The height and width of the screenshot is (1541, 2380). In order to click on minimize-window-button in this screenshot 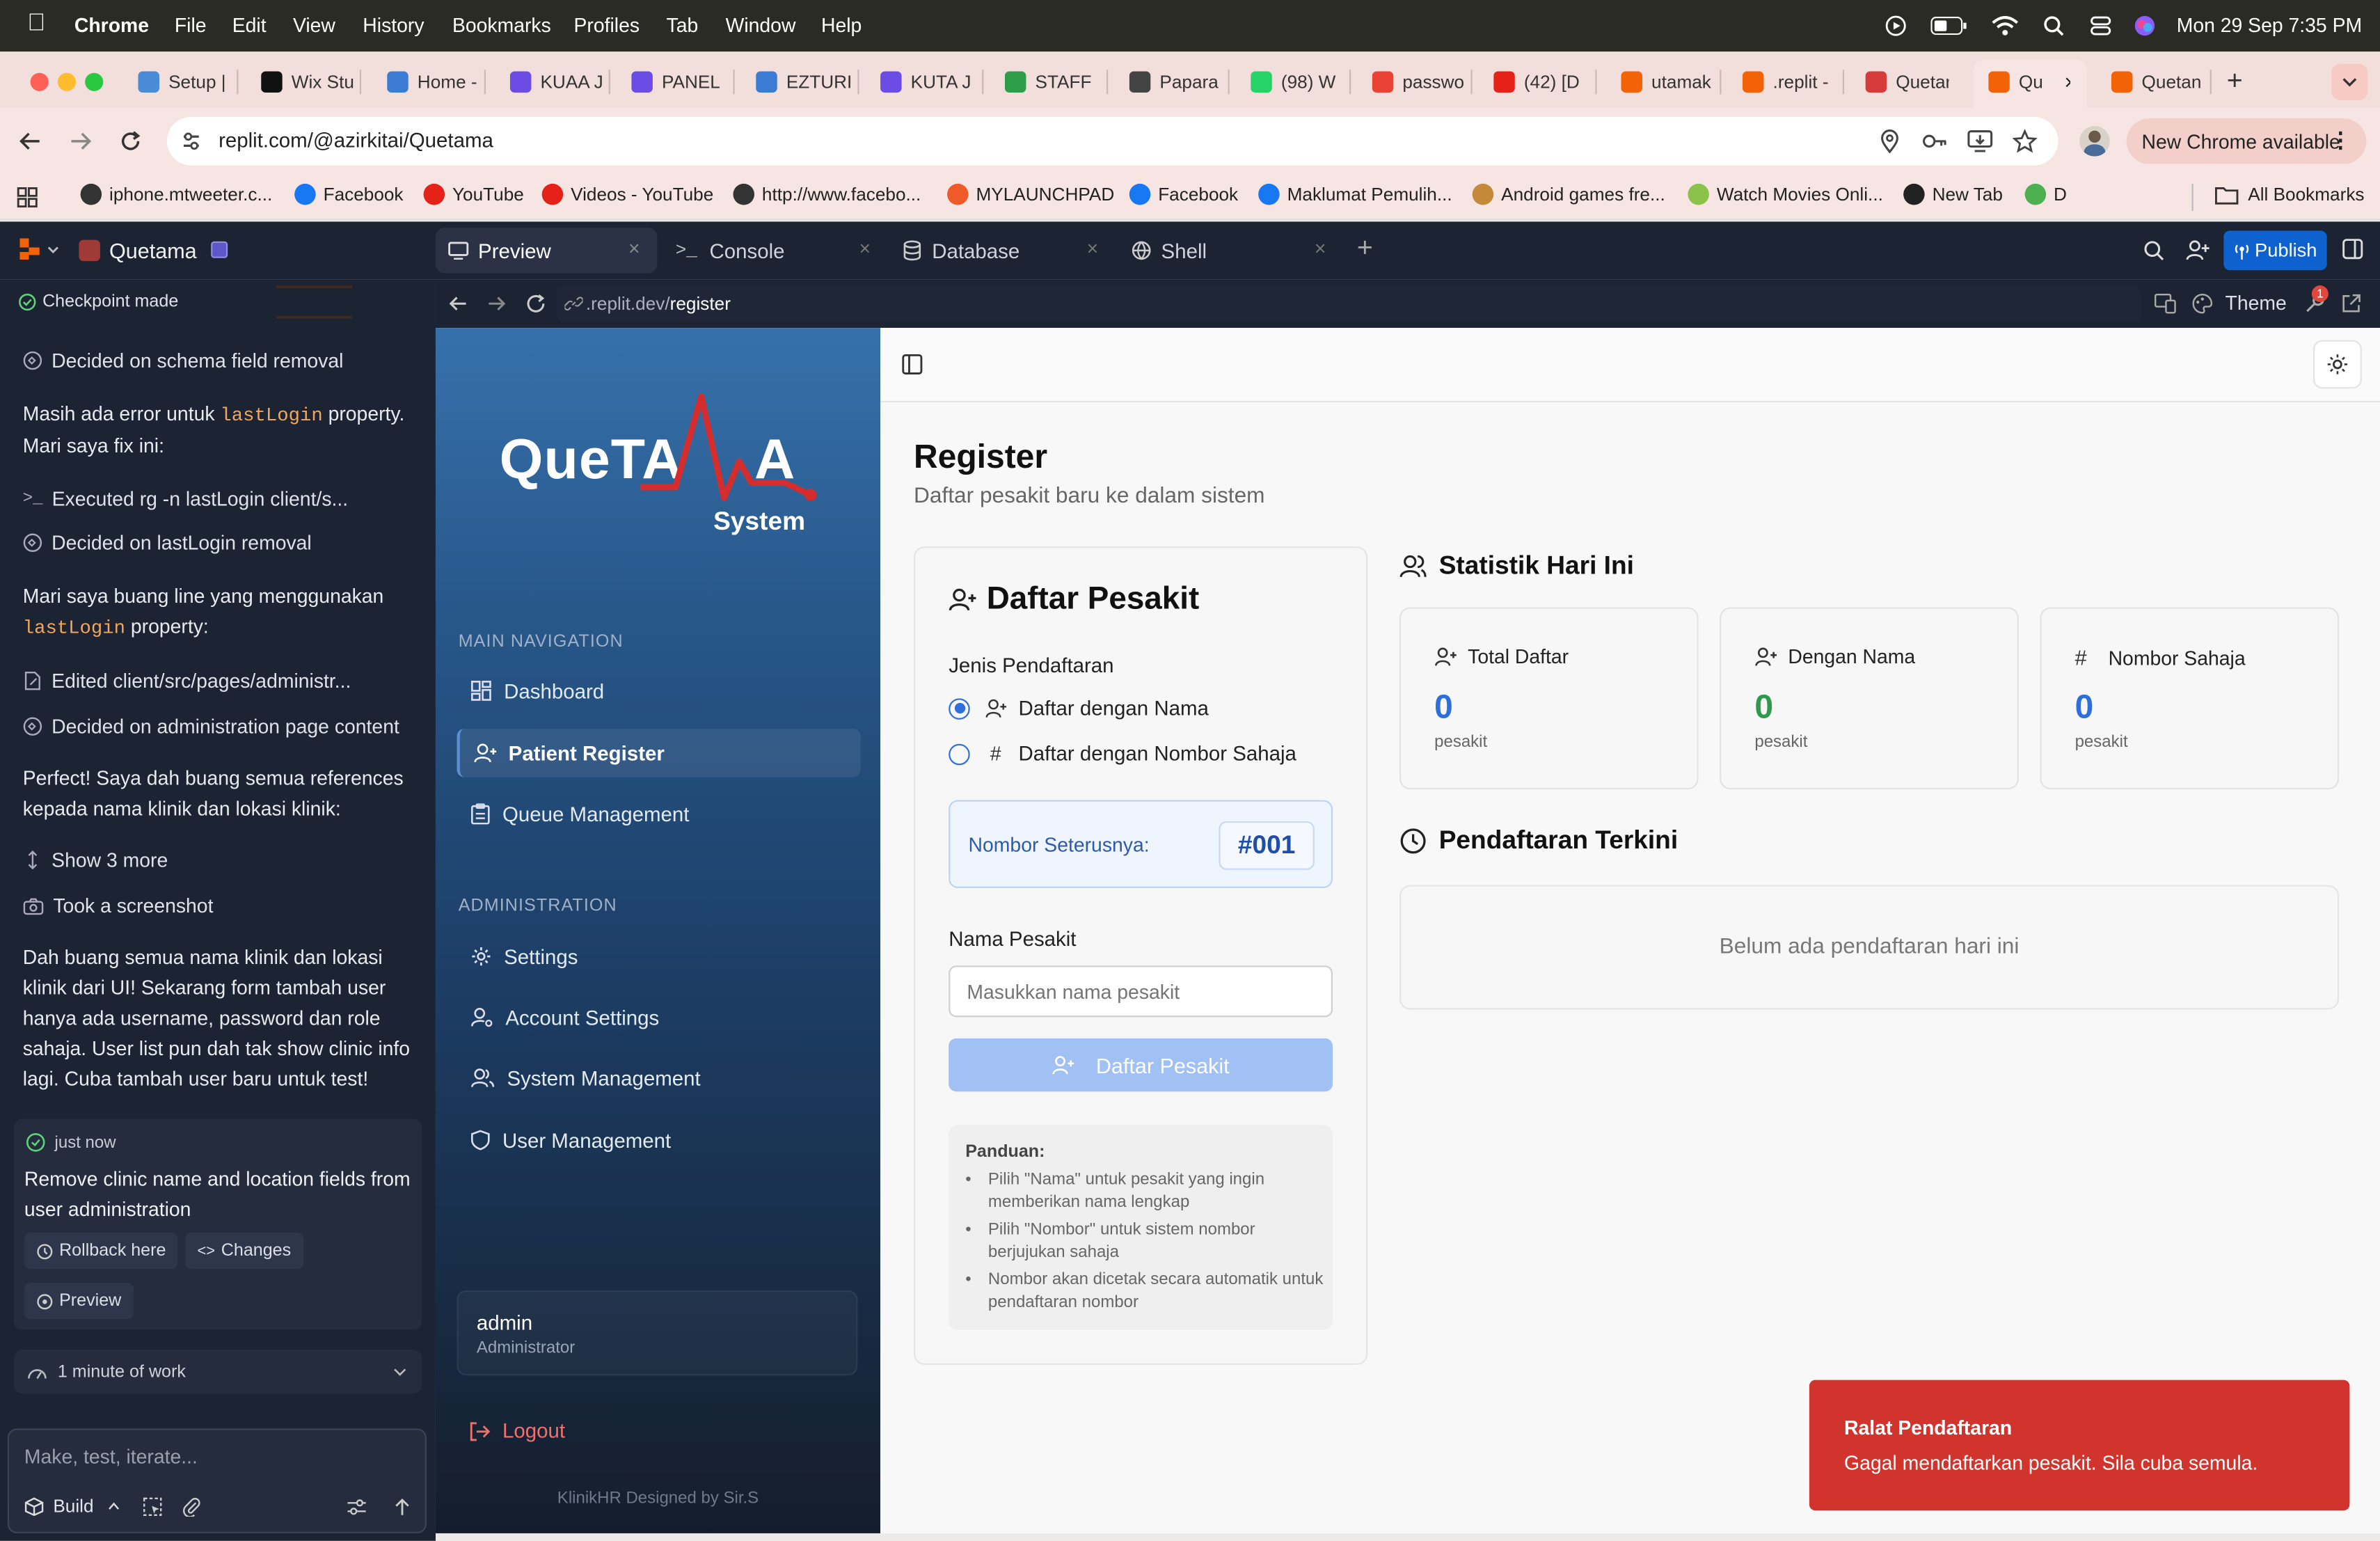, I will do `click(67, 81)`.